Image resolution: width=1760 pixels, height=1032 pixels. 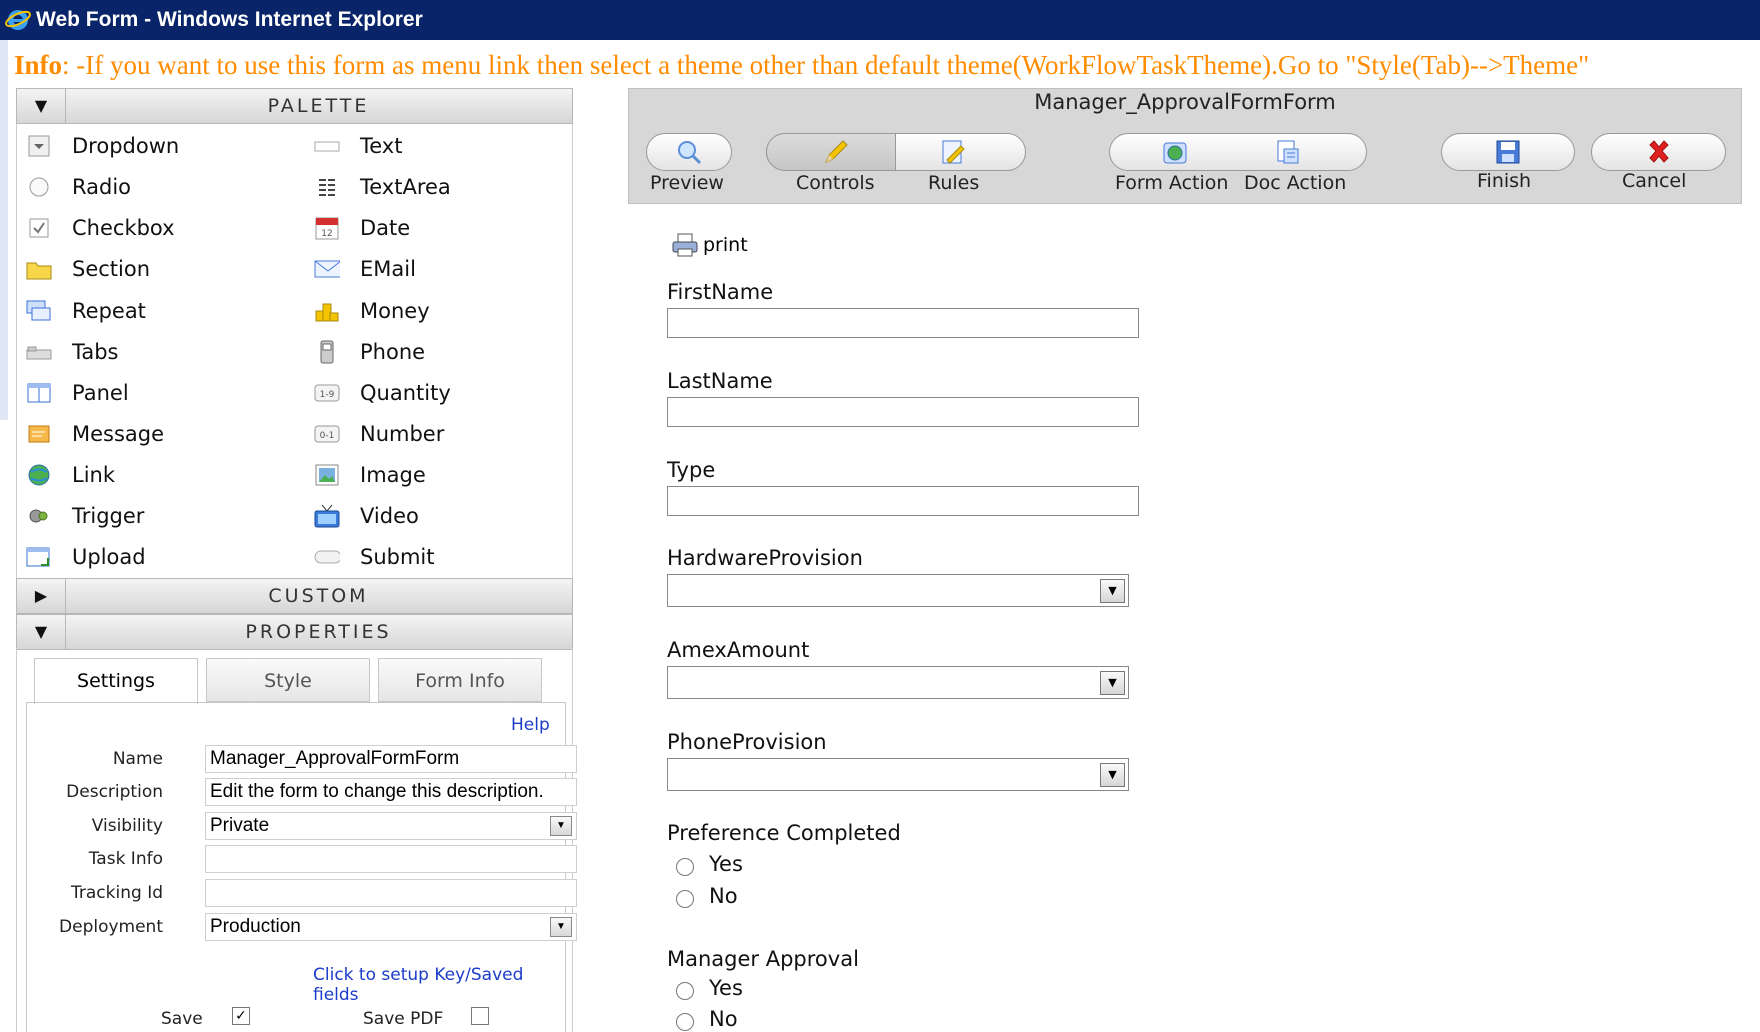 I want to click on calendar-icon-text: 12, so click(x=326, y=234).